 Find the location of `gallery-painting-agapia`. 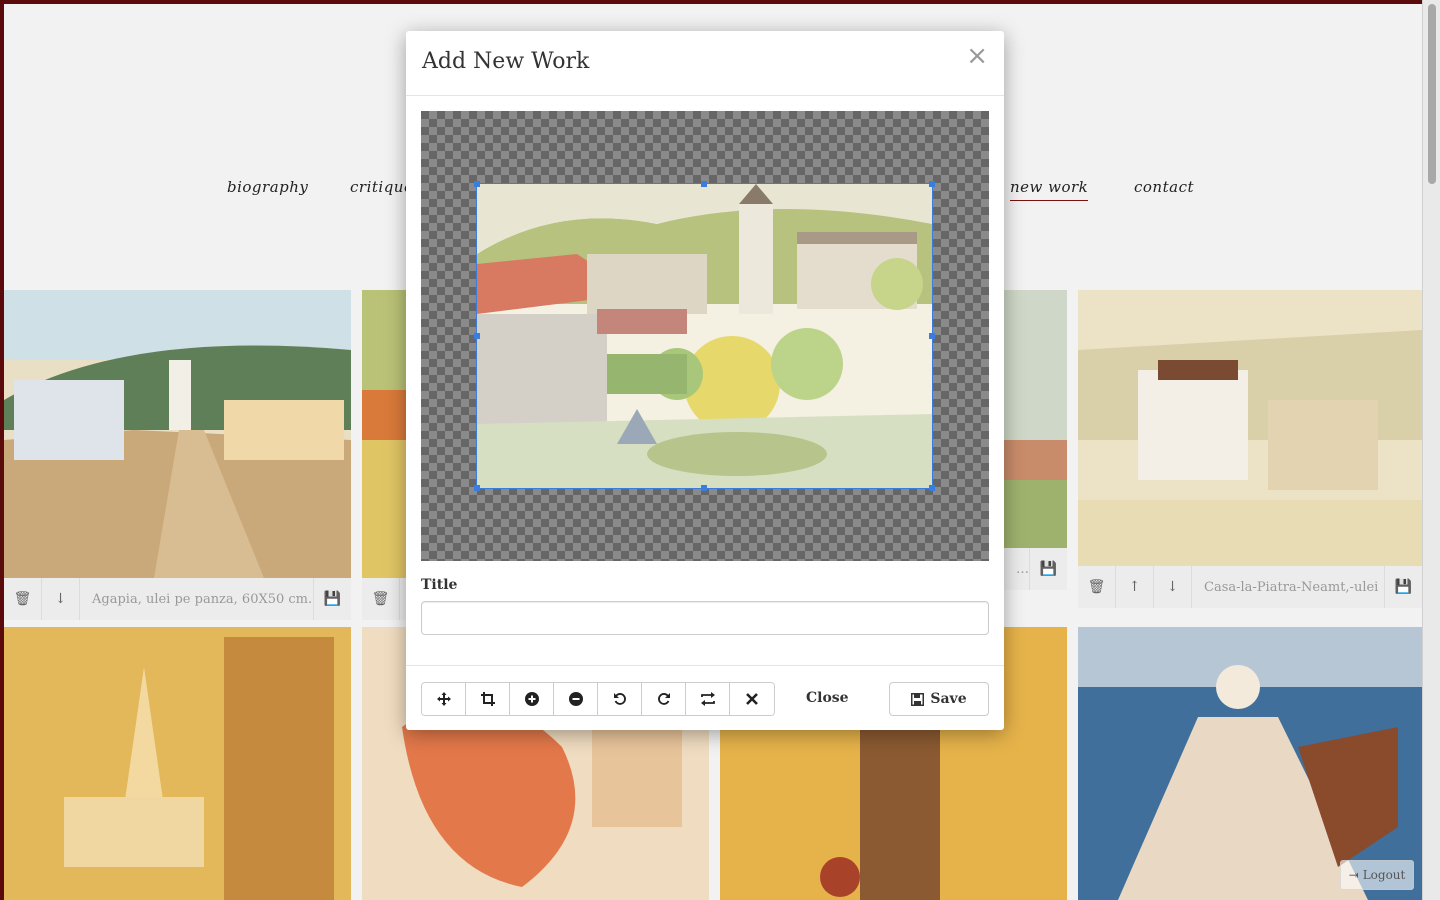

gallery-painting-agapia is located at coordinates (177, 434).